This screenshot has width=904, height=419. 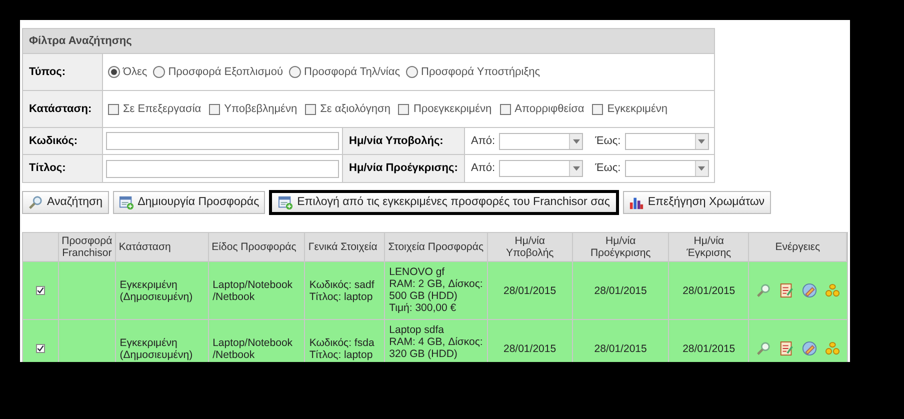 I want to click on field-label: Κωδικός:, so click(x=63, y=141).